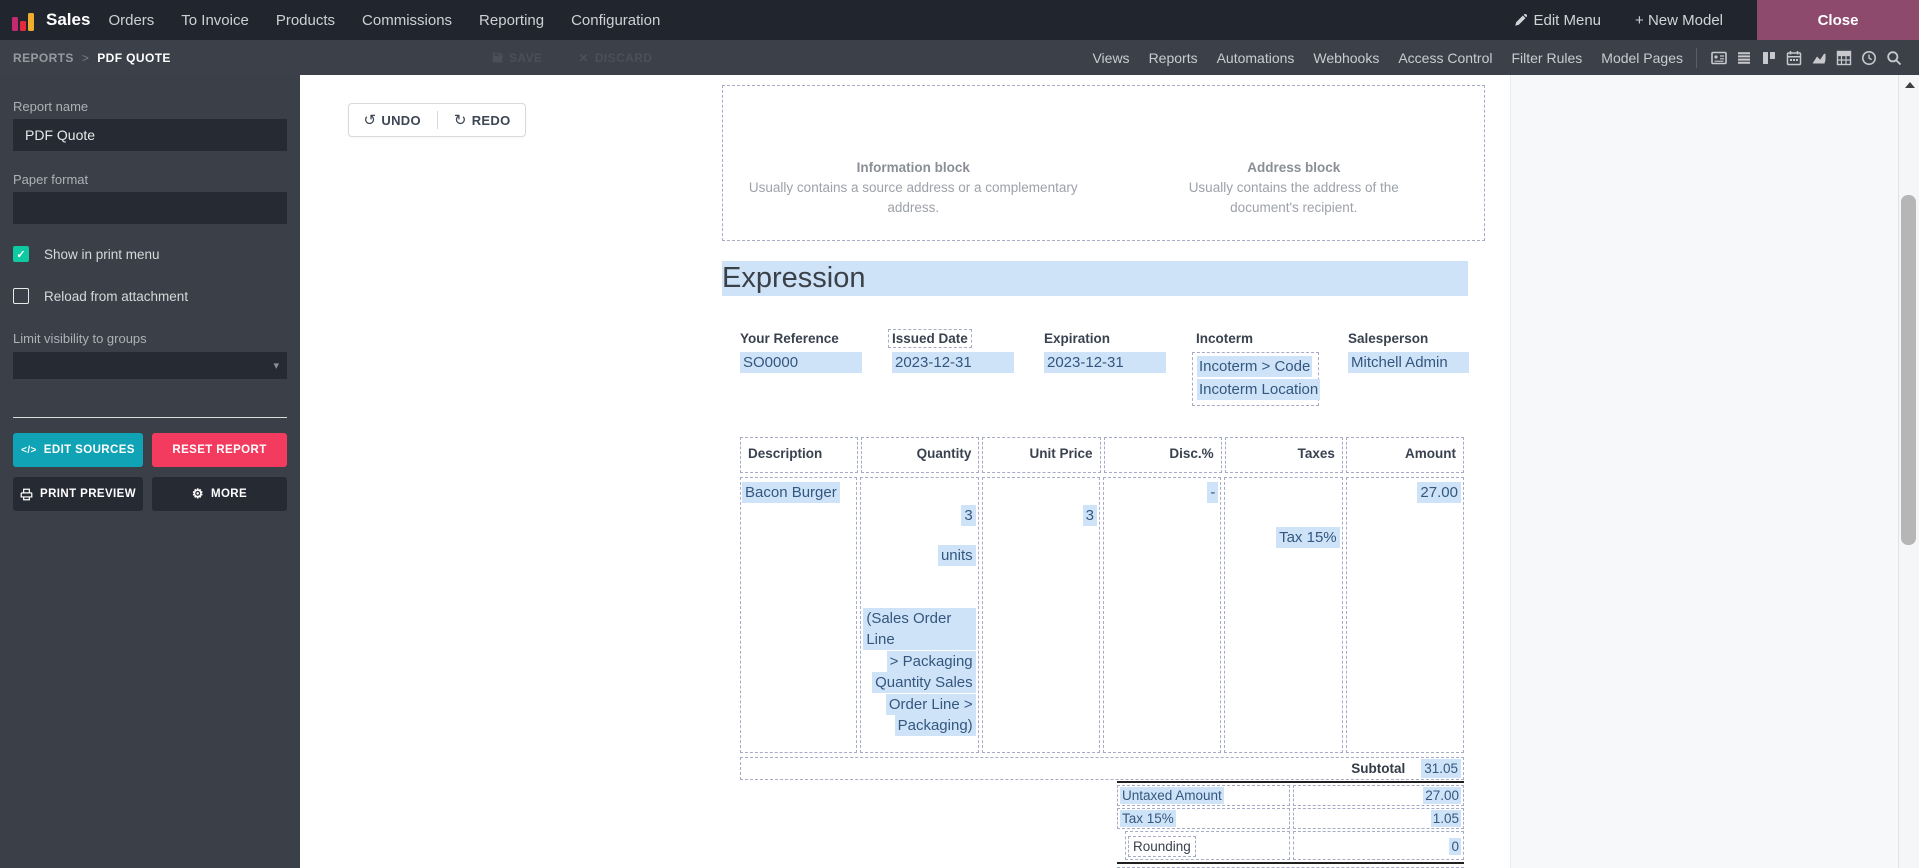 The height and width of the screenshot is (868, 1919). Describe the element at coordinates (276, 366) in the screenshot. I see `chevron-down-icon: ▾` at that location.